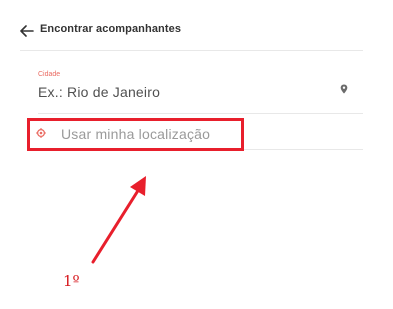 The image size is (393, 309). Describe the element at coordinates (27, 31) in the screenshot. I see `arrow-left-icon` at that location.